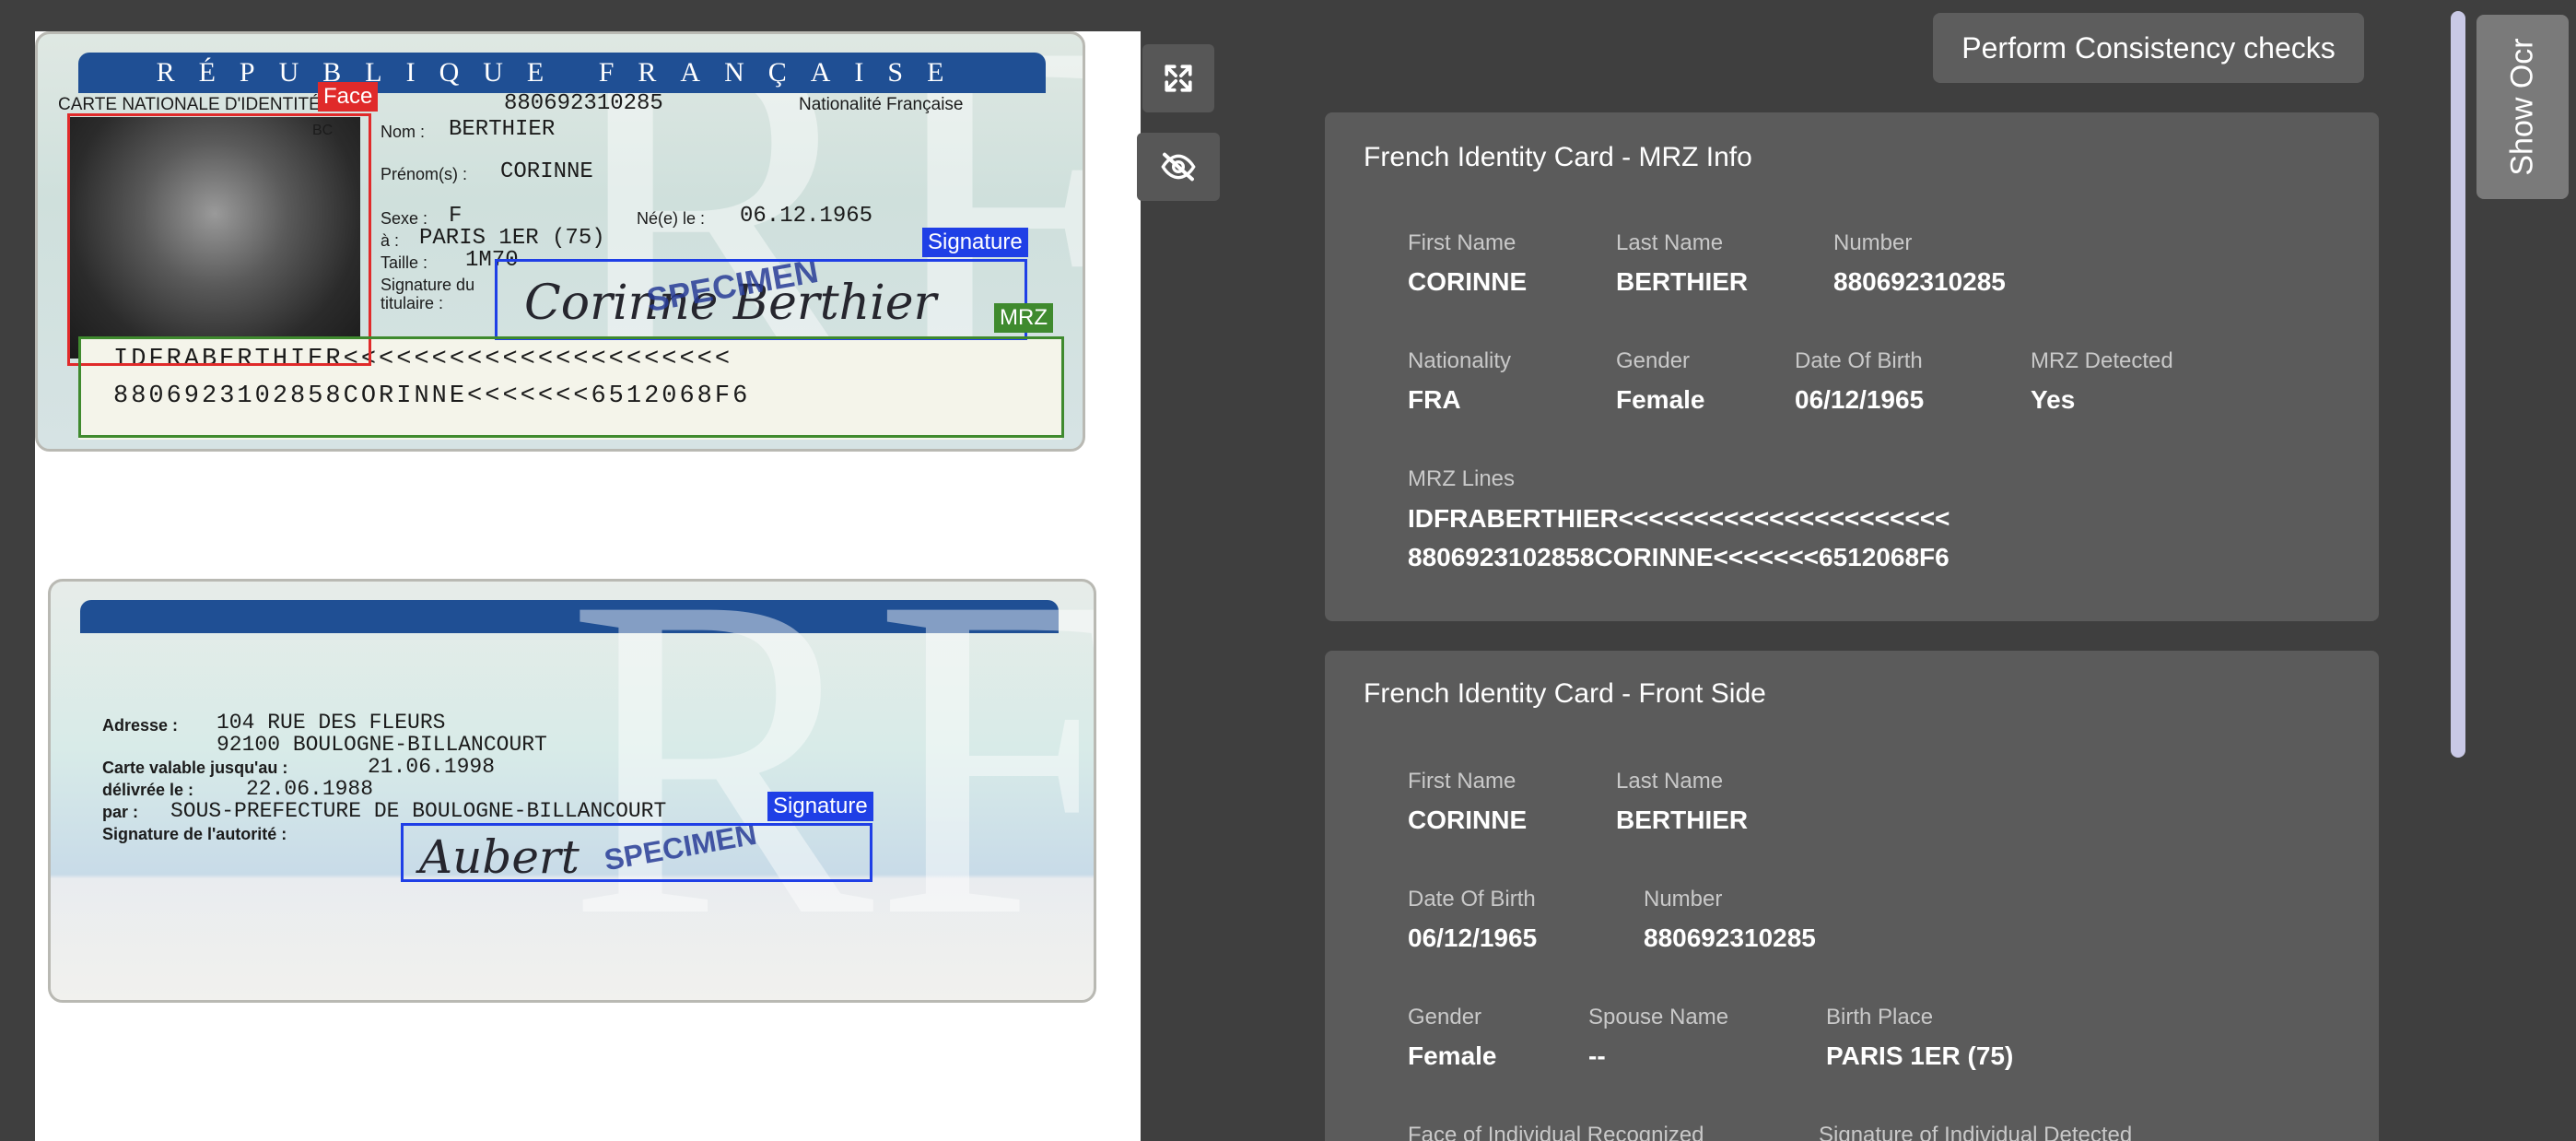  I want to click on front-face-recognized-field: Face of Individual Recognized, so click(1556, 1132).